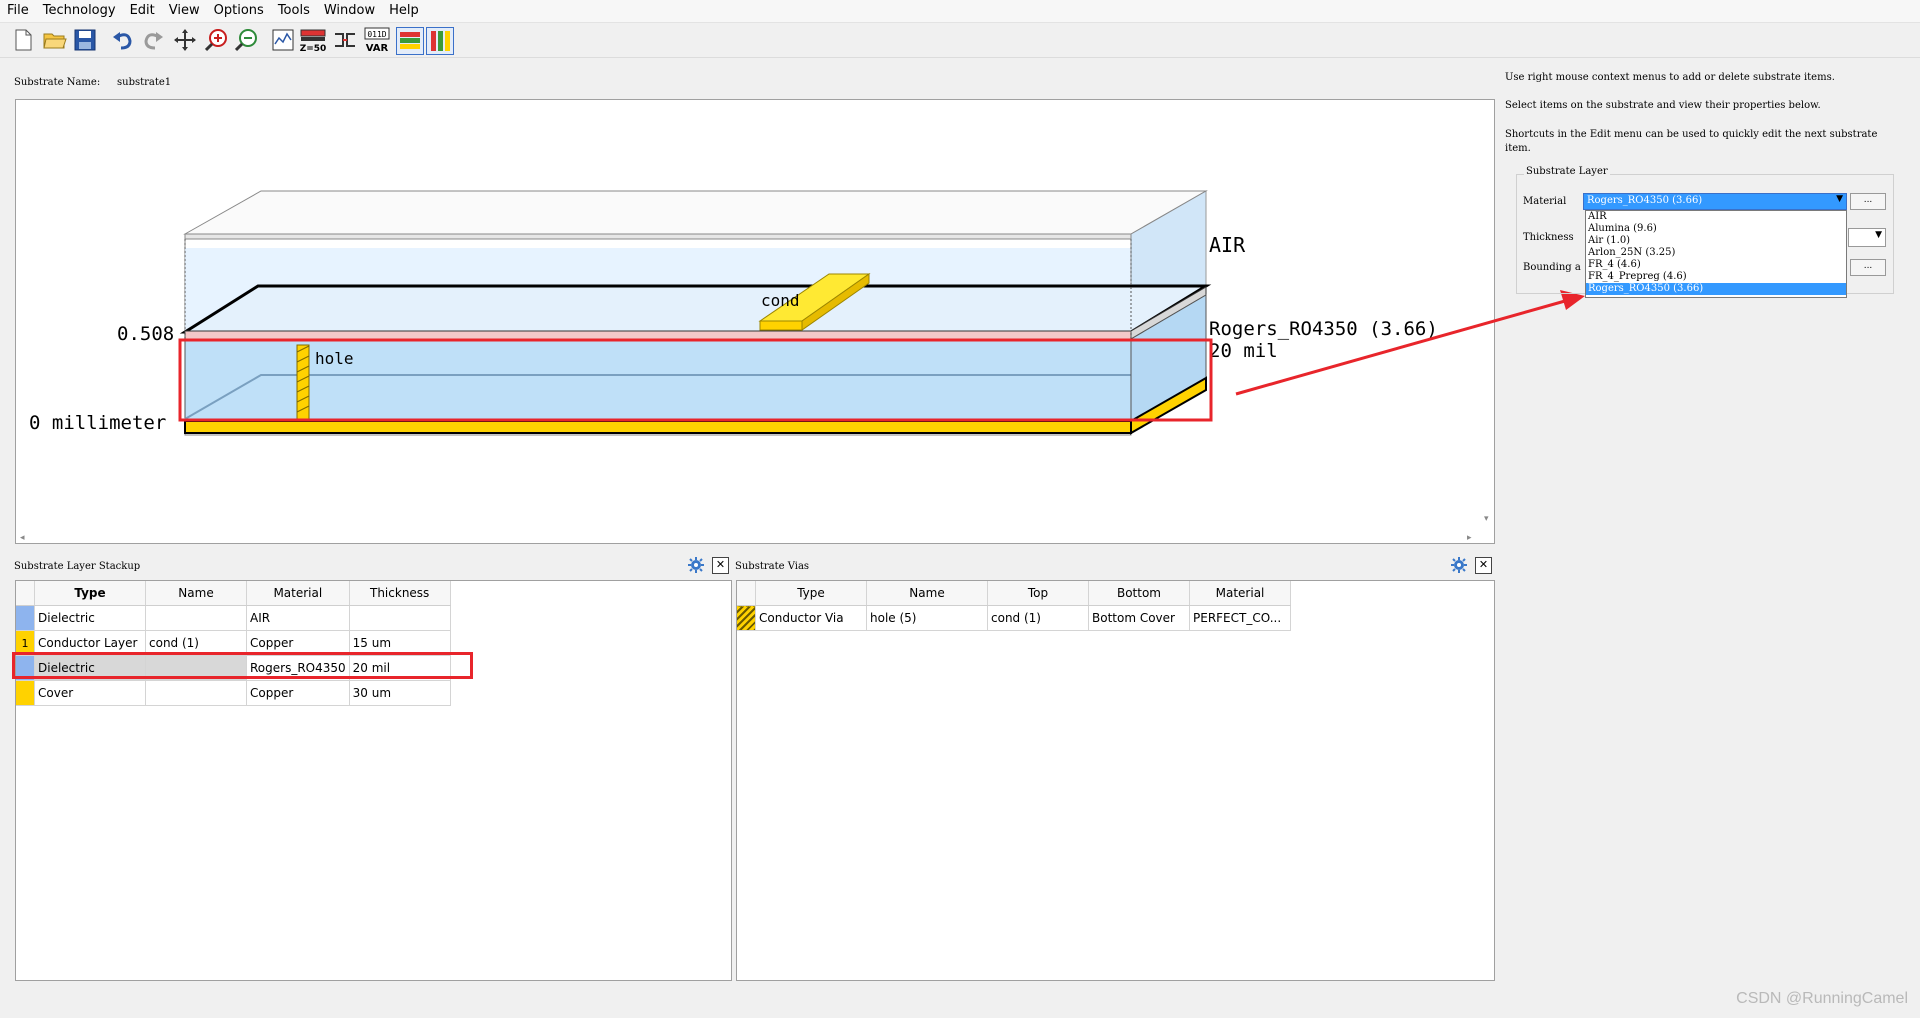 The height and width of the screenshot is (1018, 1920). I want to click on col-bottom: Bottom, so click(1139, 593).